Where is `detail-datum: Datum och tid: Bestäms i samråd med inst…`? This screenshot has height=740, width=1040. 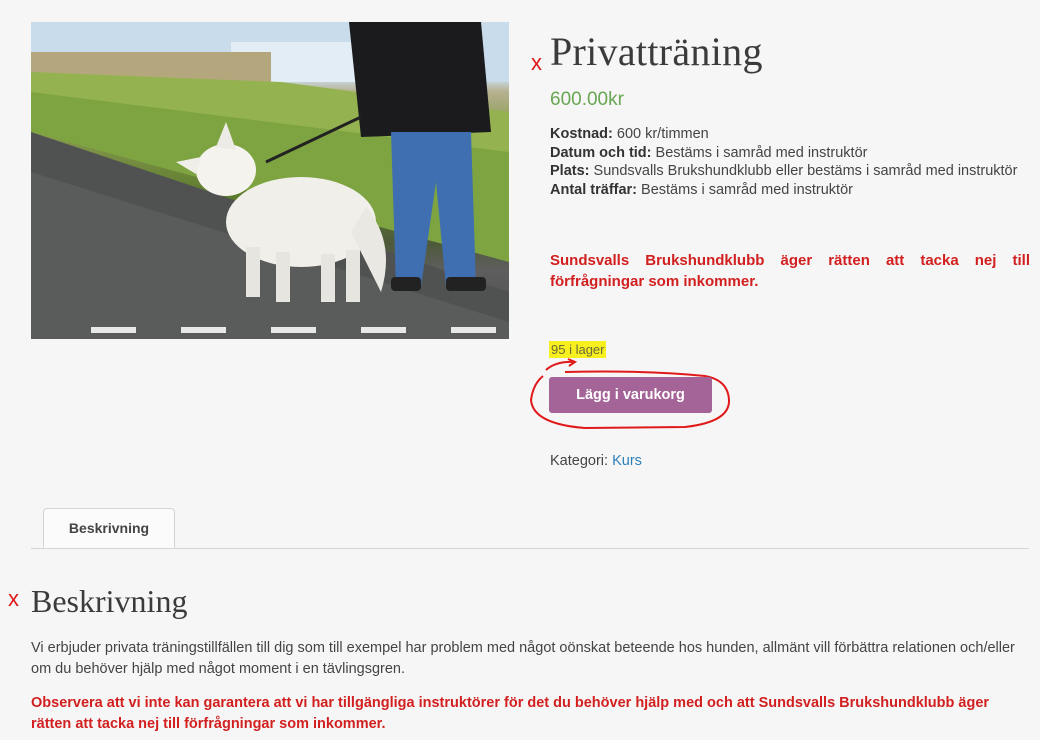 detail-datum: Datum och tid: Bestäms i samråd med inst… is located at coordinates (790, 153).